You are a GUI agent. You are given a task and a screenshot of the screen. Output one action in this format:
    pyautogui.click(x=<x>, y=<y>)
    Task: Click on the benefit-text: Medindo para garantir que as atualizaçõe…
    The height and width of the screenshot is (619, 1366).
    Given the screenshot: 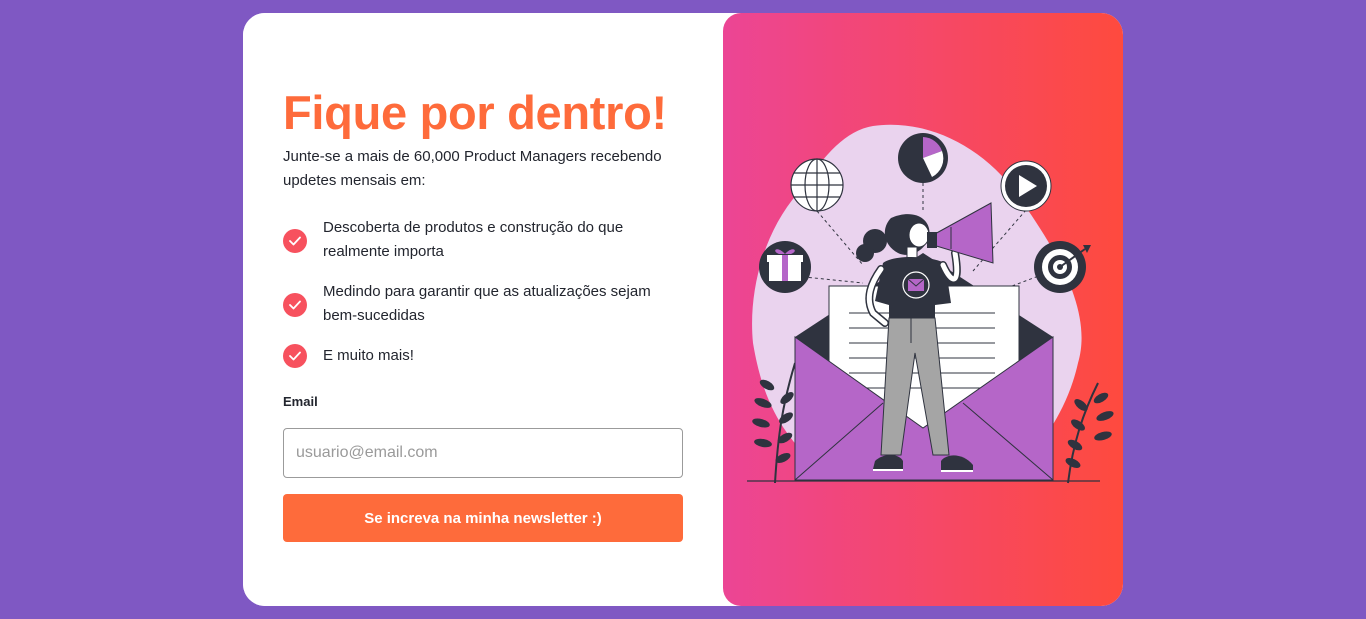 What is the action you would take?
    pyautogui.click(x=487, y=303)
    